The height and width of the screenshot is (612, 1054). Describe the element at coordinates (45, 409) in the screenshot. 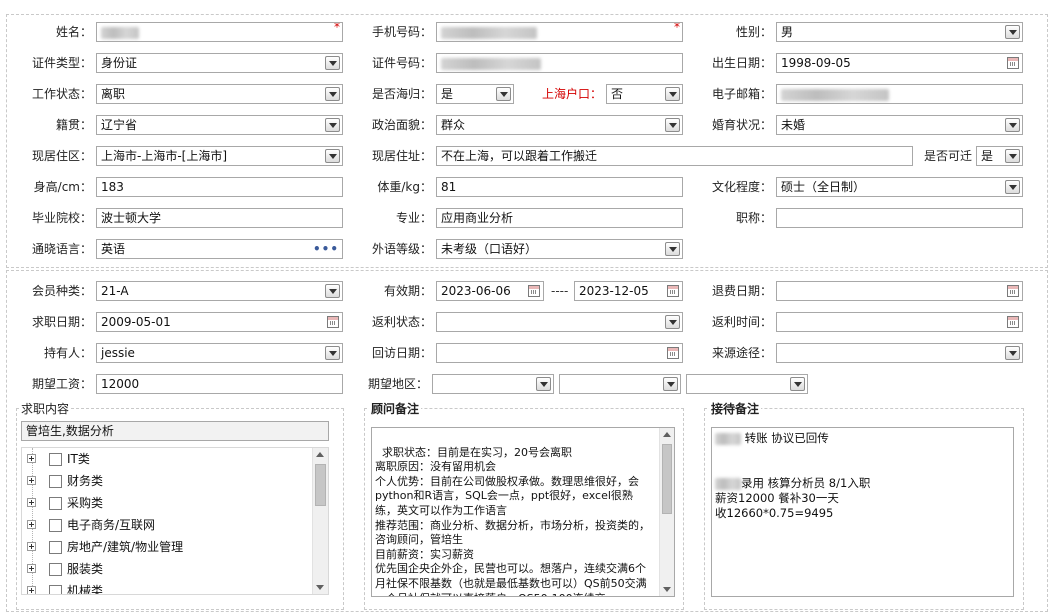

I see `job-content-title: 求职内容` at that location.